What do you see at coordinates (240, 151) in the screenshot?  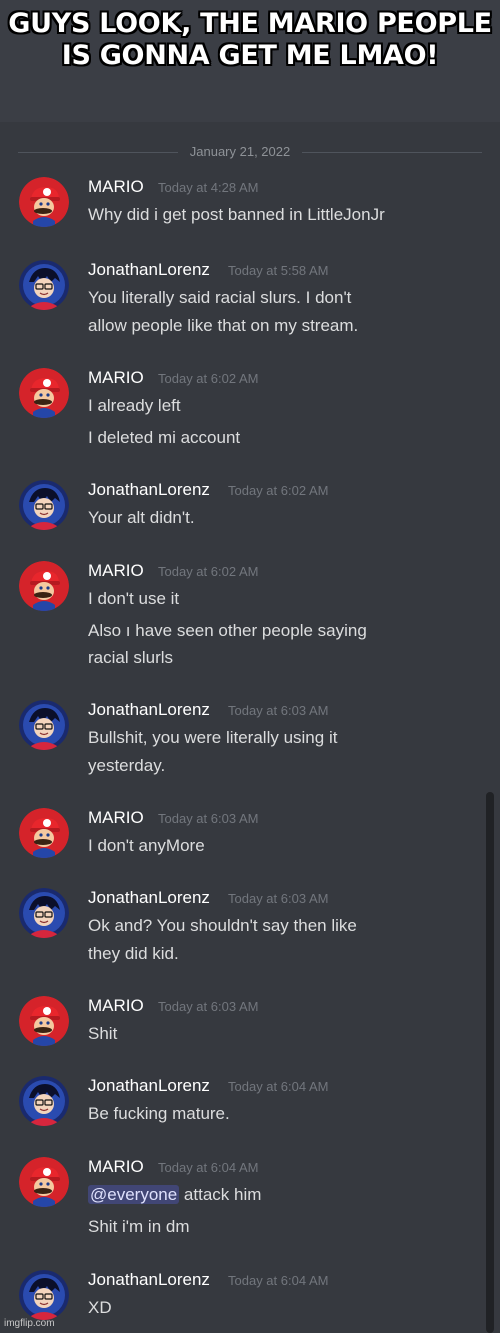 I see `date-divider-text: January 21, 2022` at bounding box center [240, 151].